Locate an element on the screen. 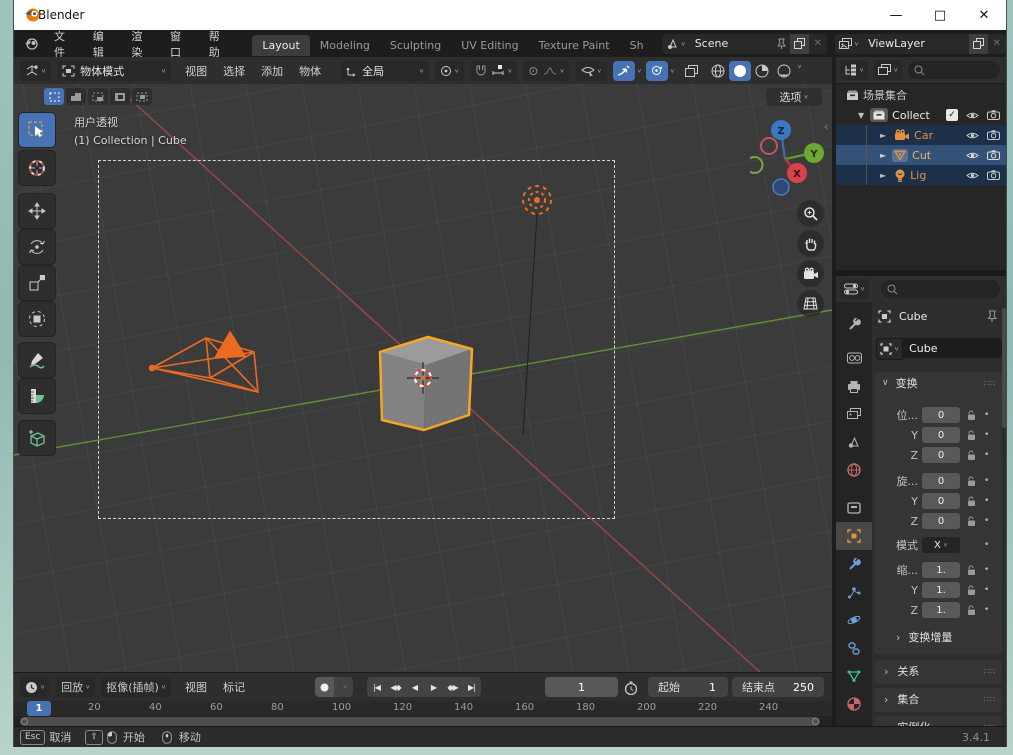 This screenshot has width=1013, height=755. tab-material is located at coordinates (854, 704).